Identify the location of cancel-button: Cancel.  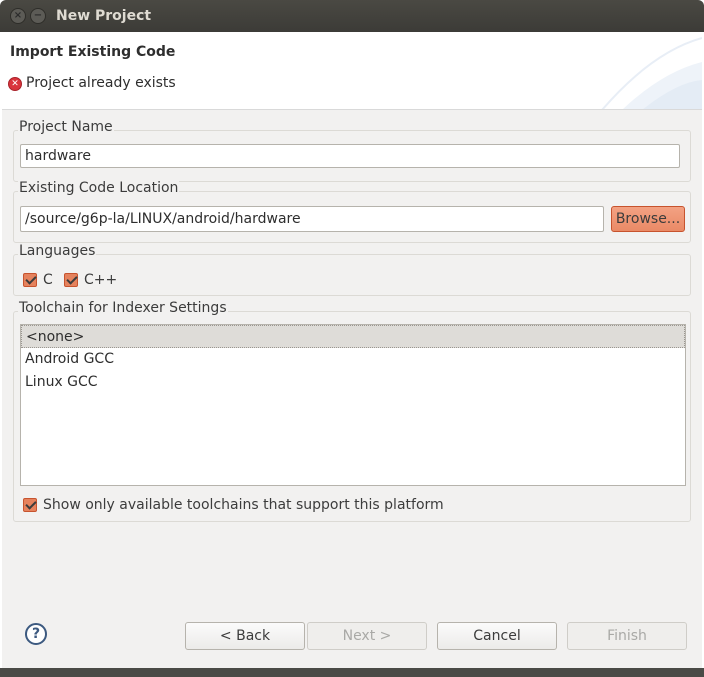
(497, 636).